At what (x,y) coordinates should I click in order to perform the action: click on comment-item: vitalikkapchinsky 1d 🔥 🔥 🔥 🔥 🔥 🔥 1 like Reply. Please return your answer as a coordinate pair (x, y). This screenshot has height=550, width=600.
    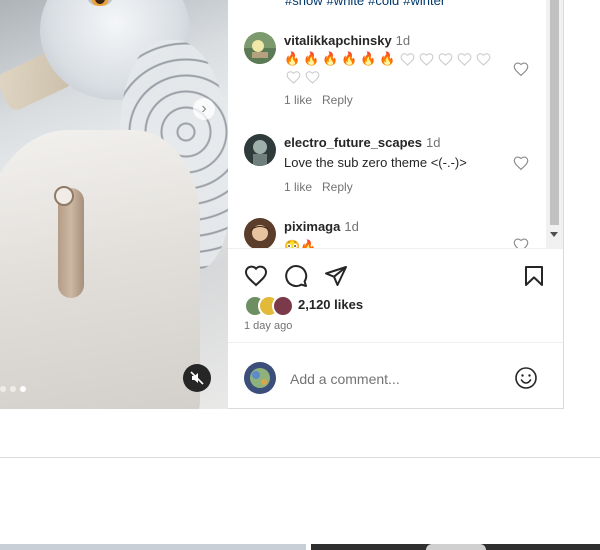
    Looking at the image, I should click on (389, 72).